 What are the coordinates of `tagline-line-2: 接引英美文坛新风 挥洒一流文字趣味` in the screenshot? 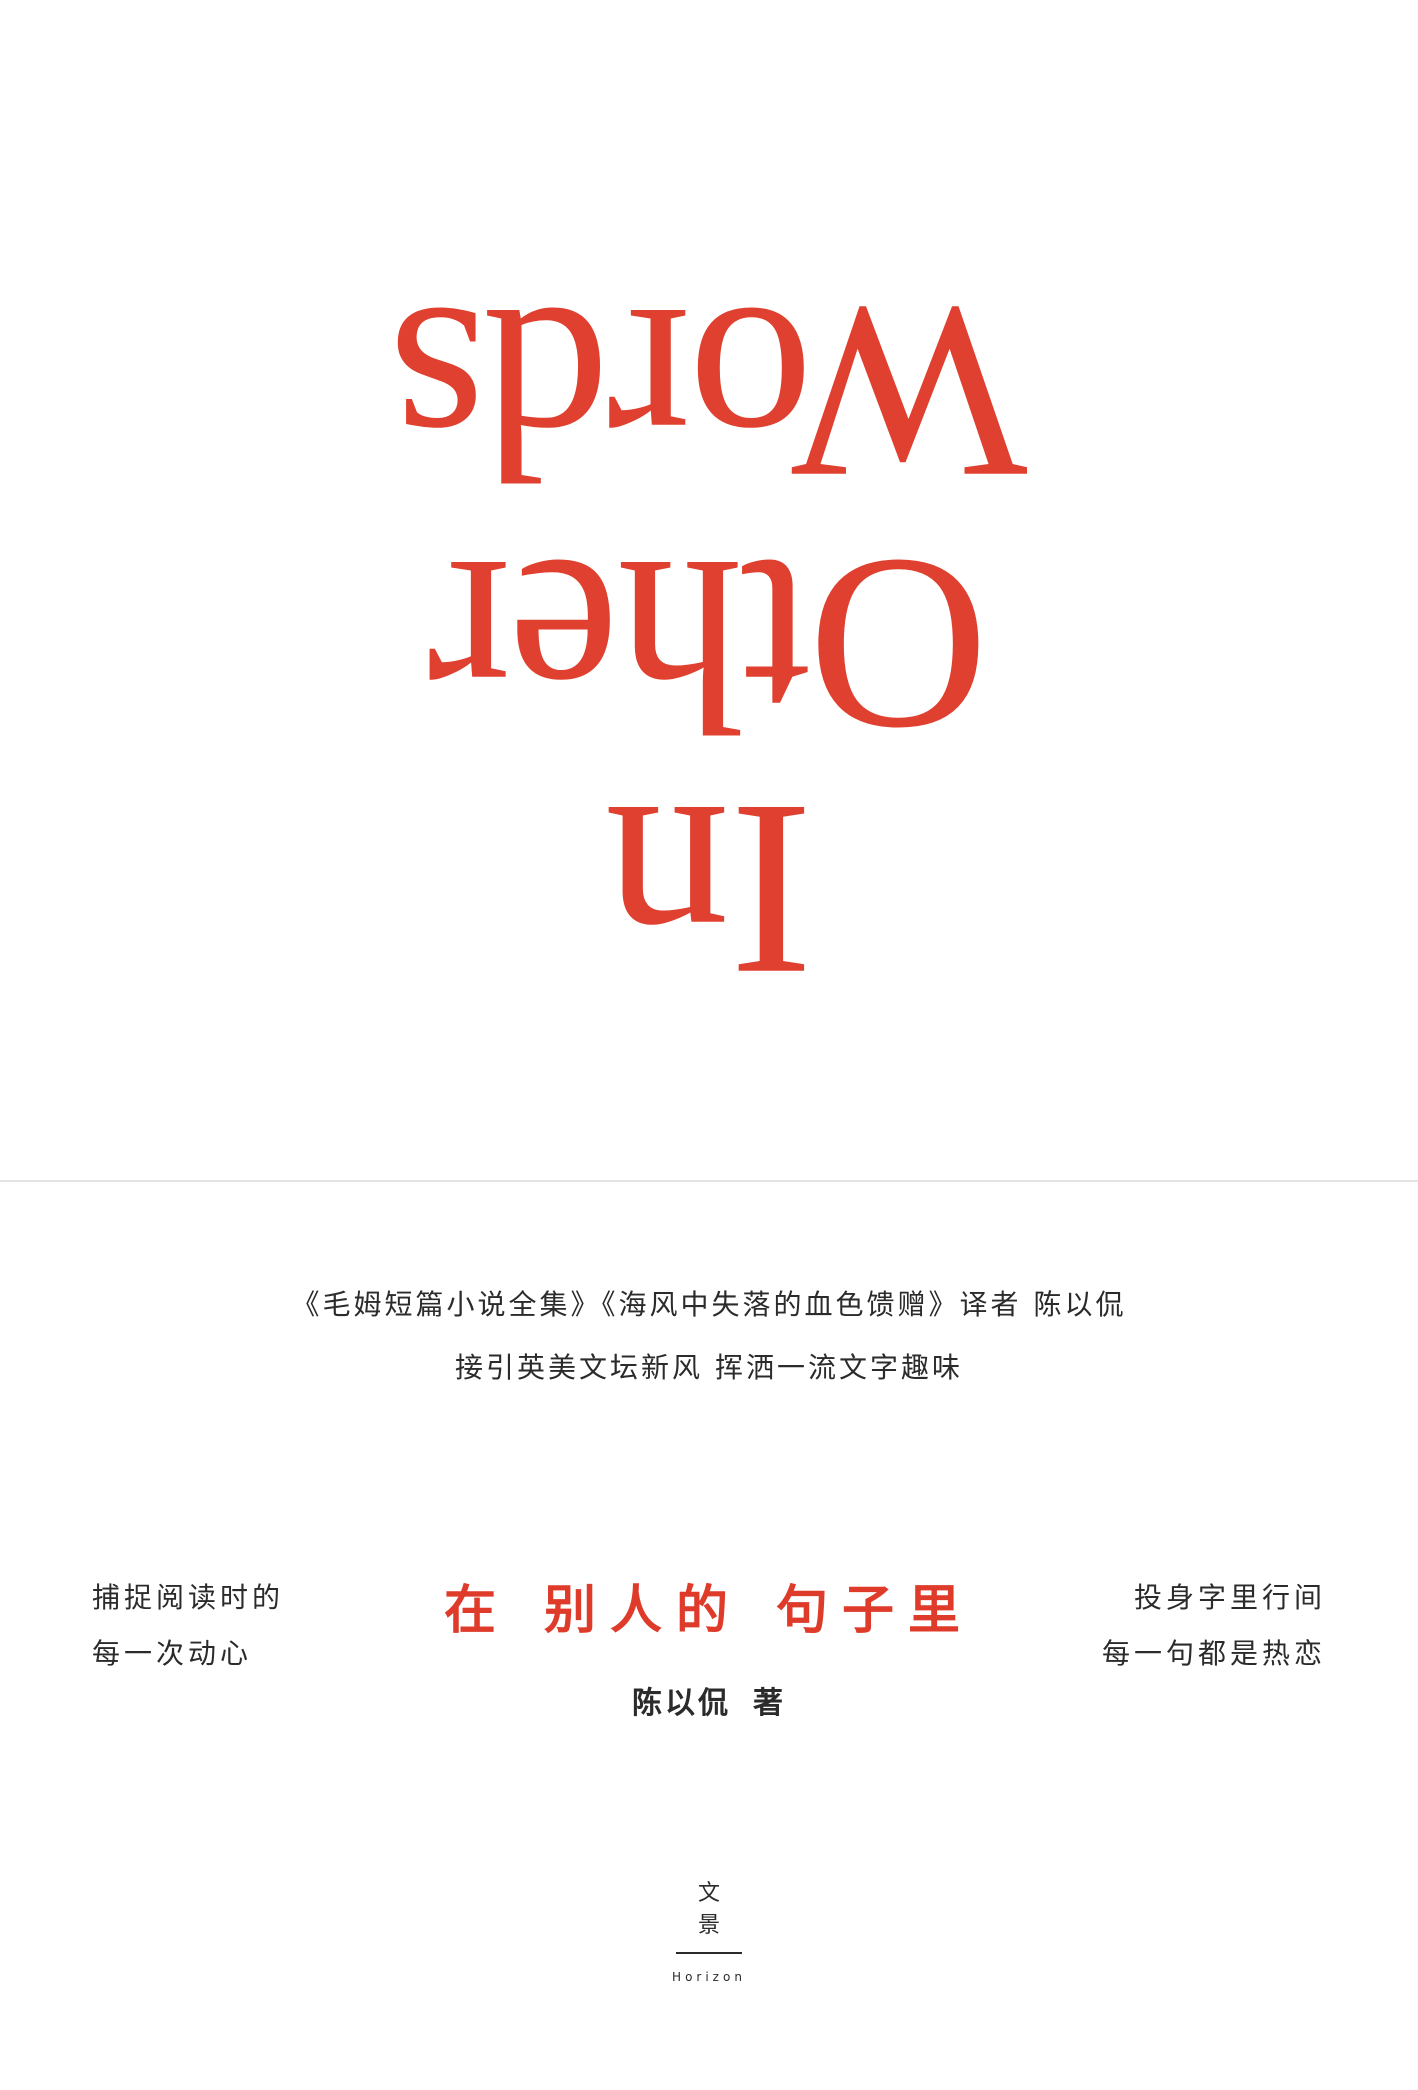 It's located at (709, 1367).